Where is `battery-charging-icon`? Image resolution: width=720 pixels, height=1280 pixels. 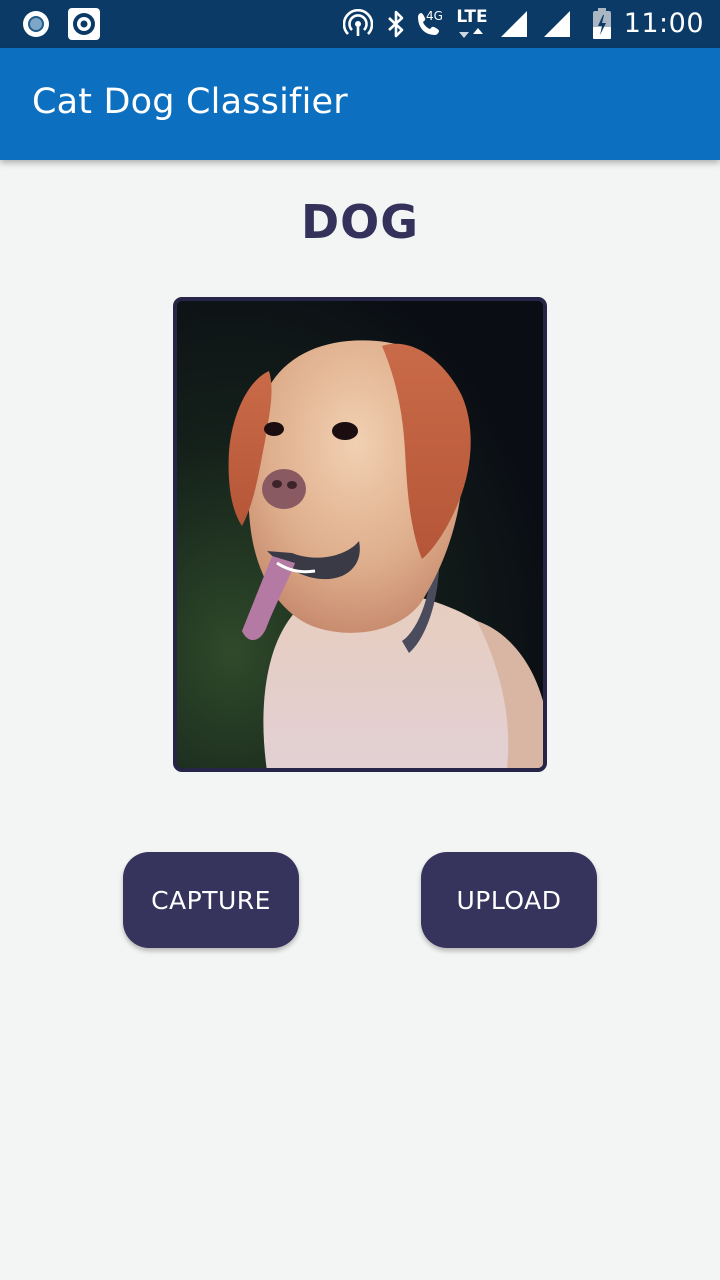 battery-charging-icon is located at coordinates (602, 24).